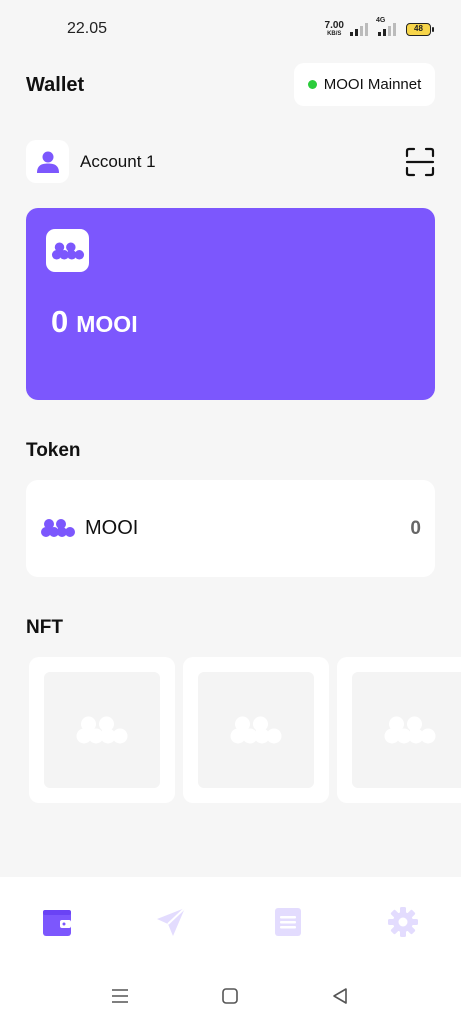  Describe the element at coordinates (60, 321) in the screenshot. I see `balance-amount: 0` at that location.